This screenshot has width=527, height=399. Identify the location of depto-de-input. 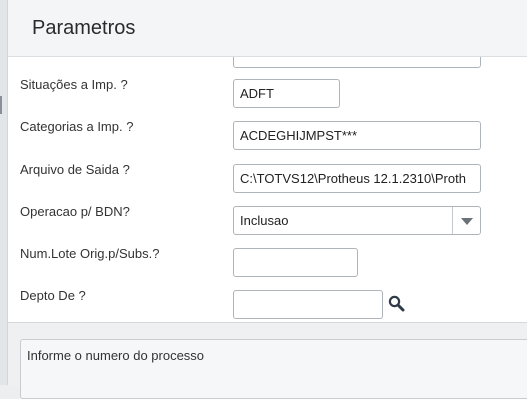
(308, 304).